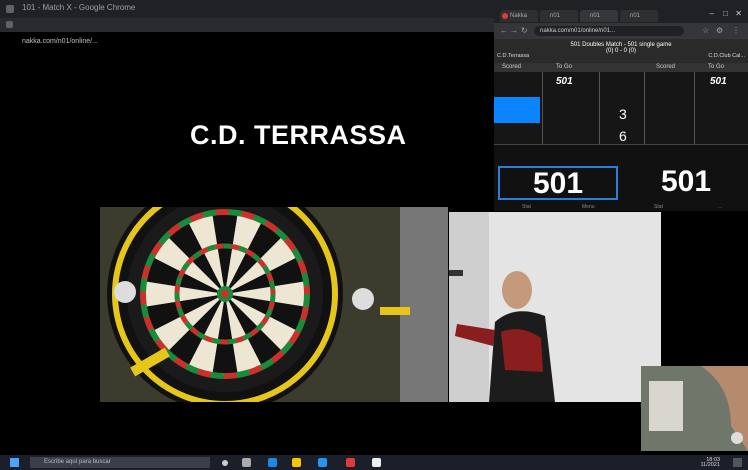 This screenshot has width=748, height=470. Describe the element at coordinates (736, 31) in the screenshot. I see `menu-icon: ⋮` at that location.